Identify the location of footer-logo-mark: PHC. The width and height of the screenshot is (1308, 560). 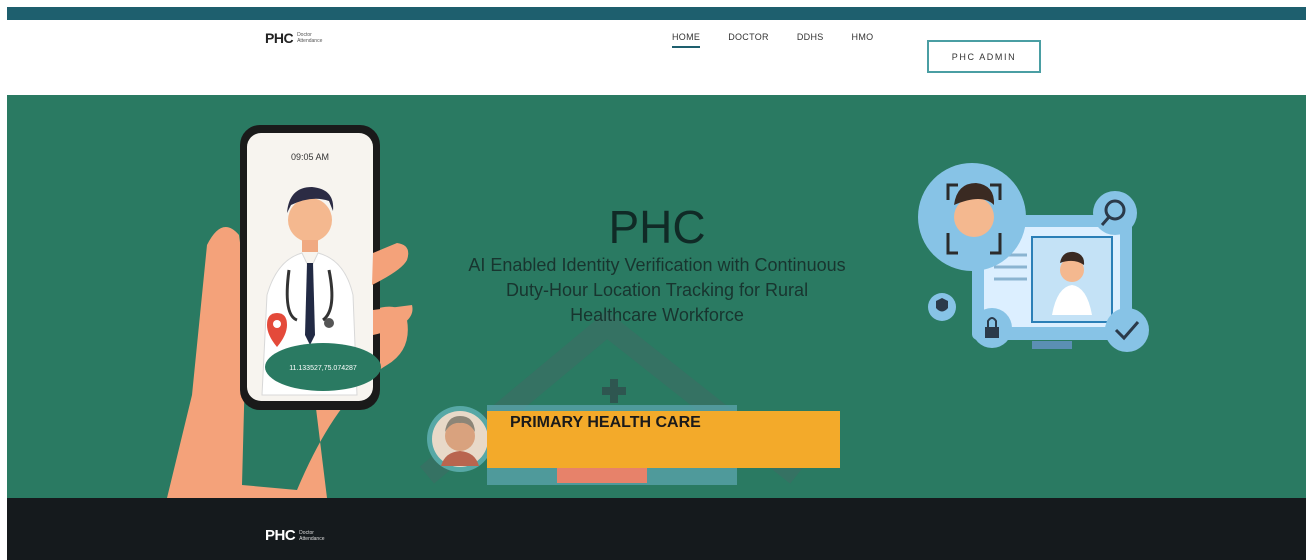
(280, 535).